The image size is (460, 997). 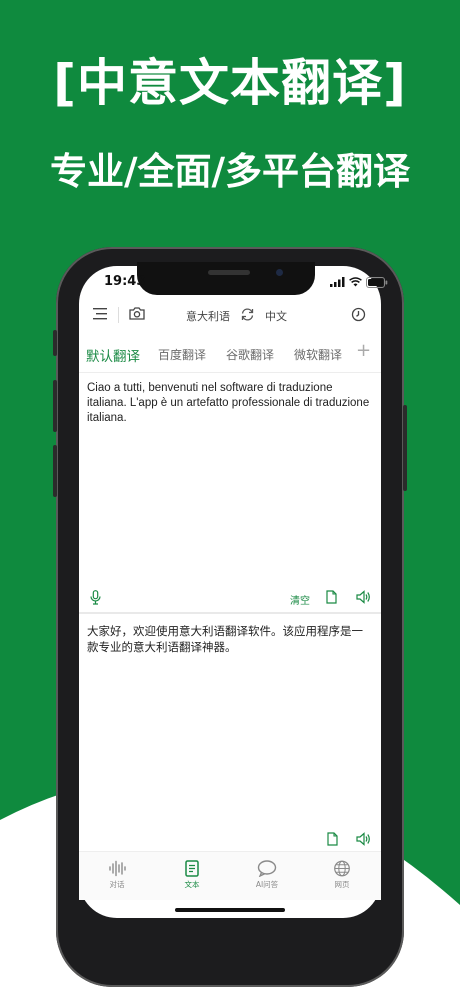 What do you see at coordinates (337, 282) in the screenshot?
I see `signal-icon` at bounding box center [337, 282].